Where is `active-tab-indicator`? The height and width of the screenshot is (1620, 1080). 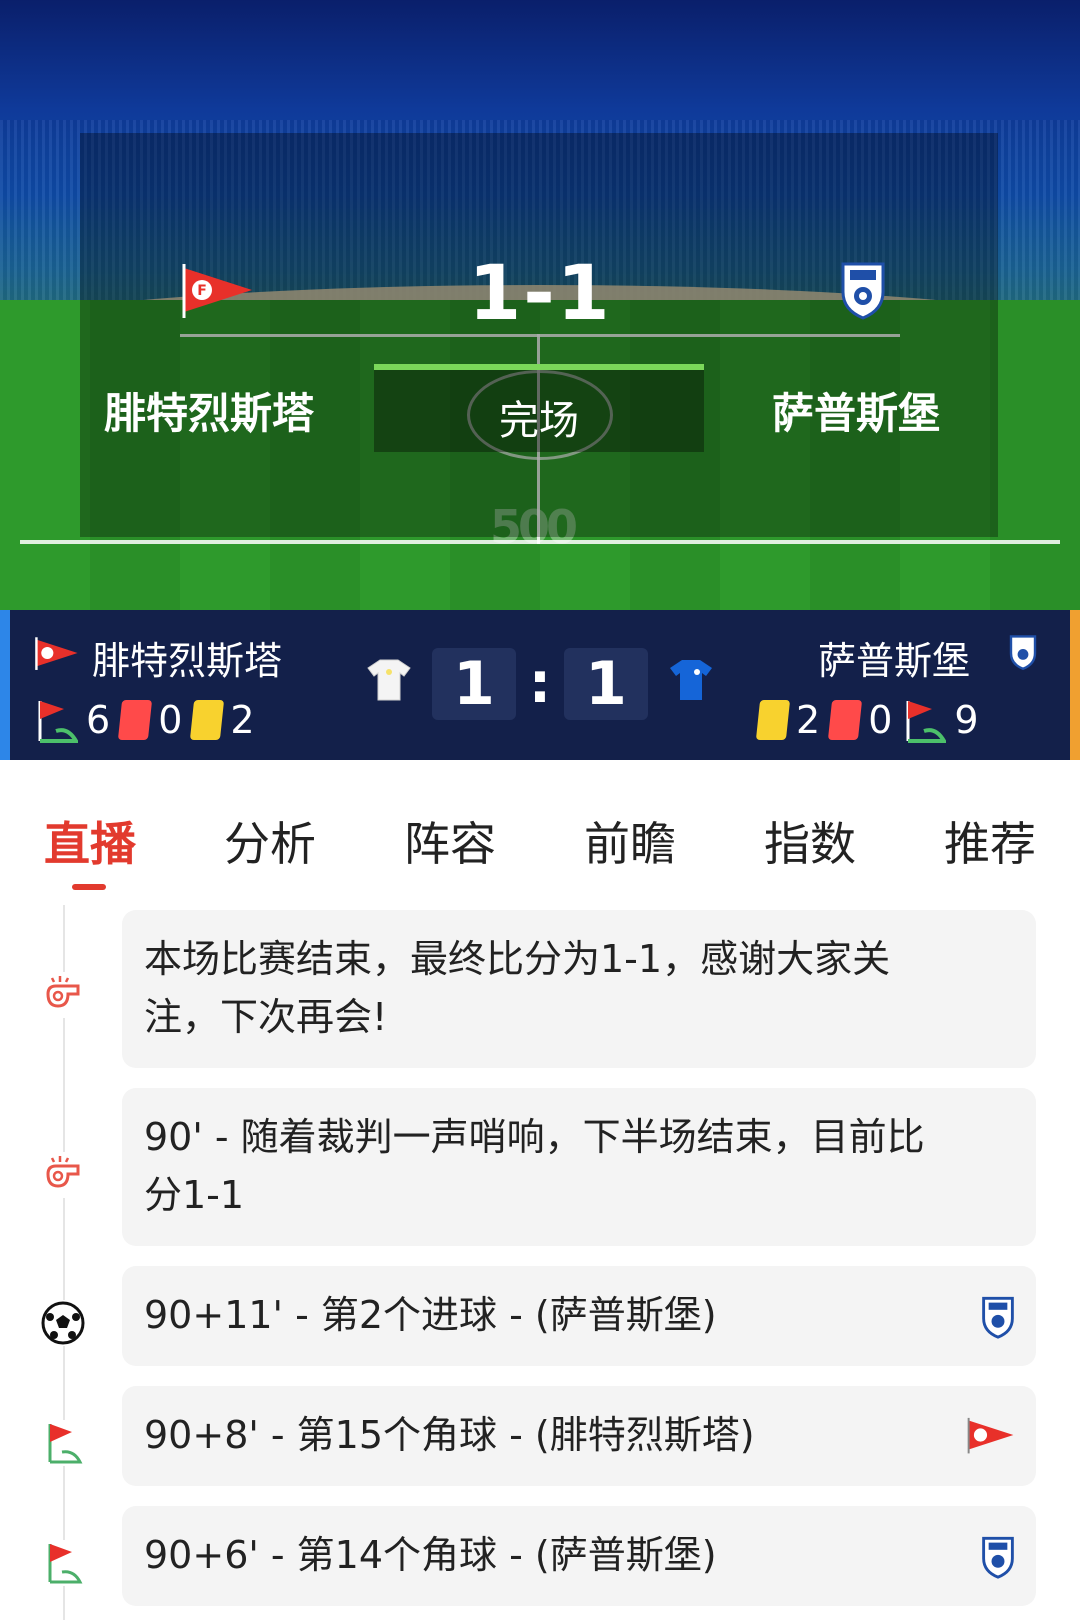 active-tab-indicator is located at coordinates (89, 887).